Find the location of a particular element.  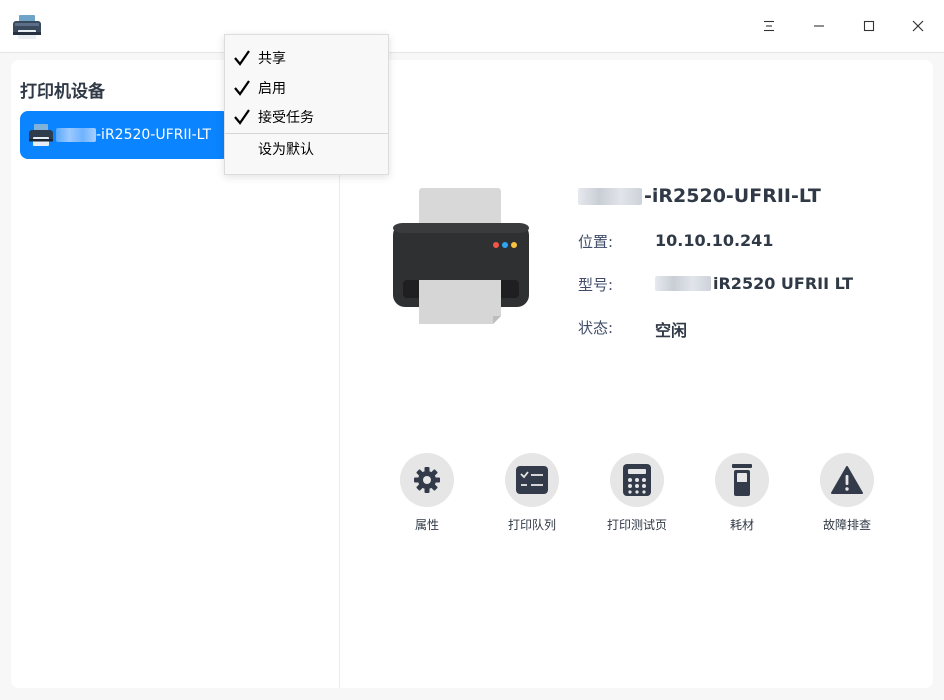

print-queue-button-circle is located at coordinates (532, 480).